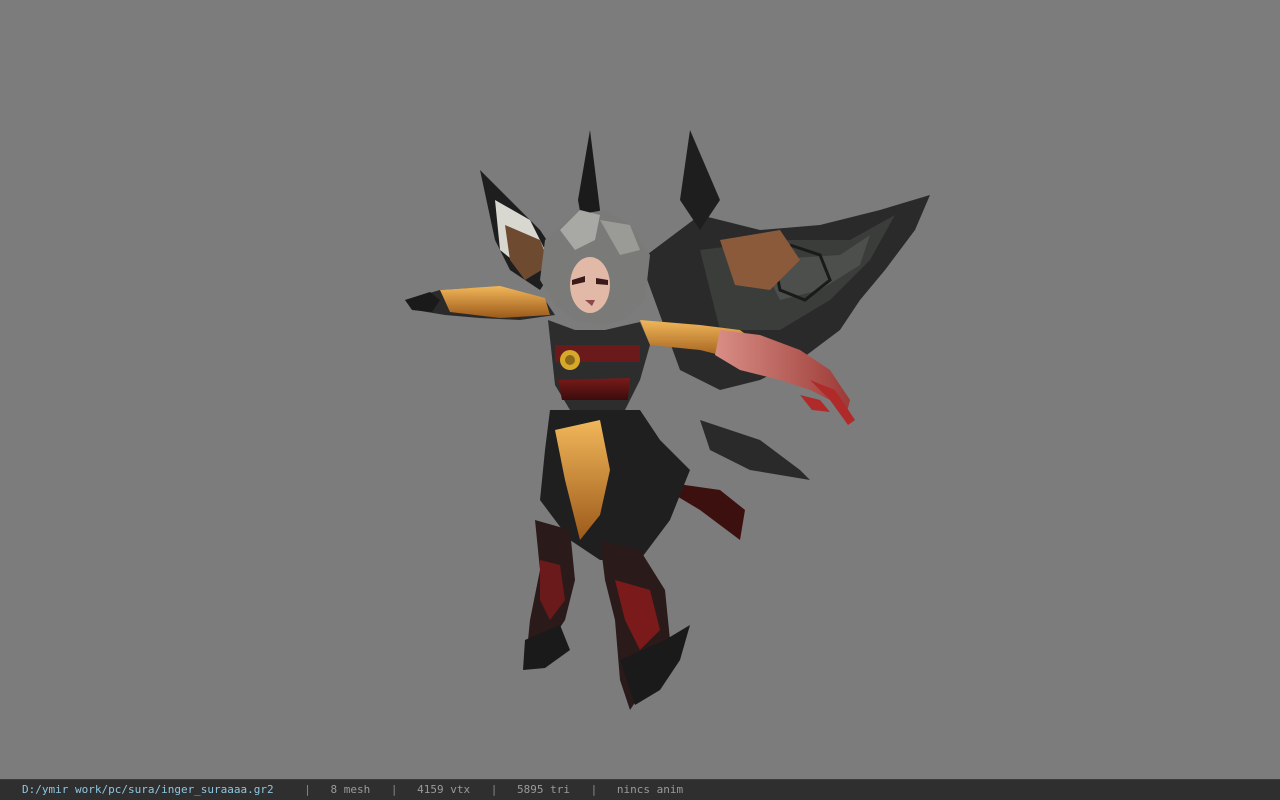 The width and height of the screenshot is (1280, 800). What do you see at coordinates (599, 367) in the screenshot?
I see `torso` at bounding box center [599, 367].